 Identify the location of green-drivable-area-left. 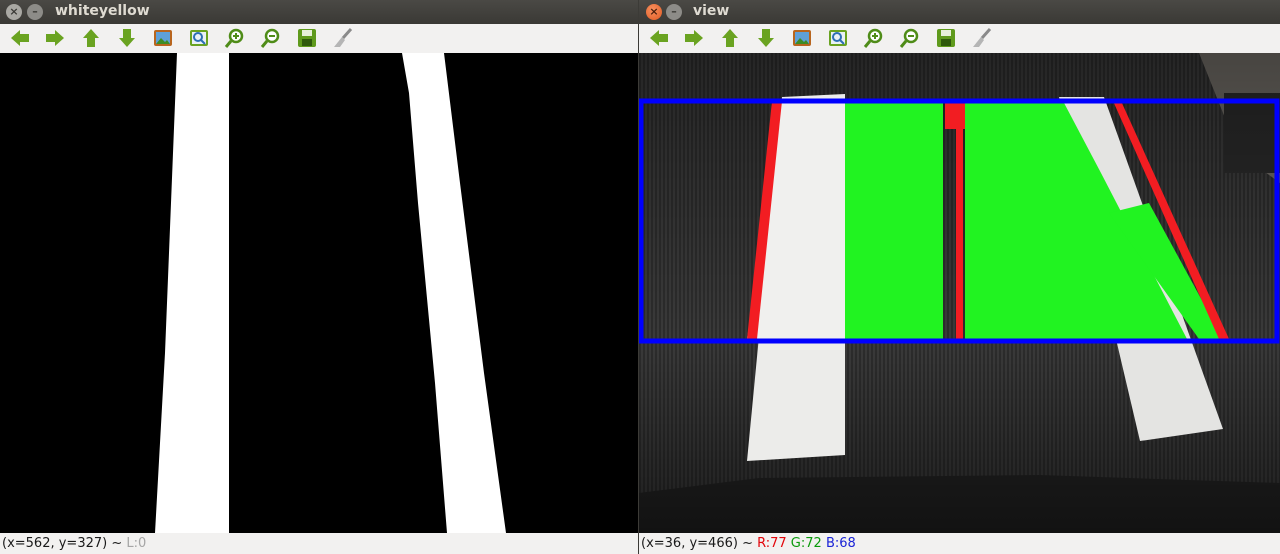
(894, 220).